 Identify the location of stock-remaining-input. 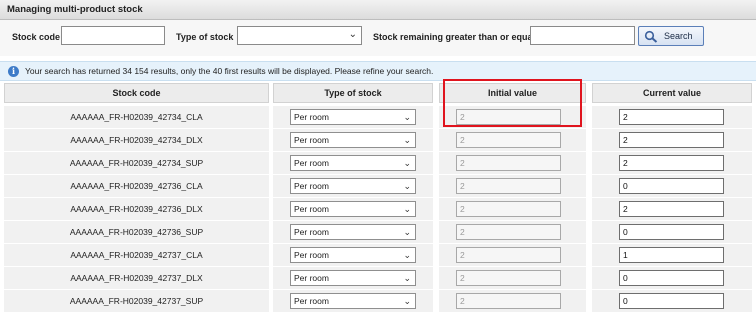
(582, 35).